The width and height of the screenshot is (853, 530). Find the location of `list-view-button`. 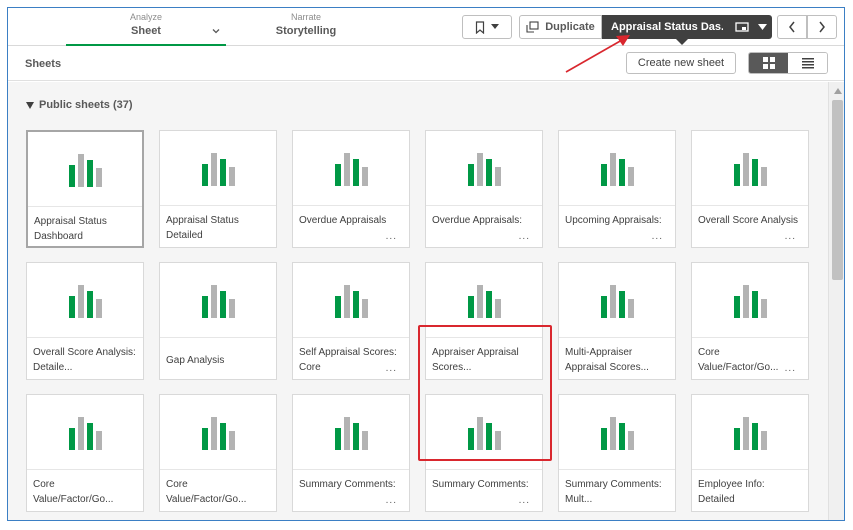

list-view-button is located at coordinates (807, 63).